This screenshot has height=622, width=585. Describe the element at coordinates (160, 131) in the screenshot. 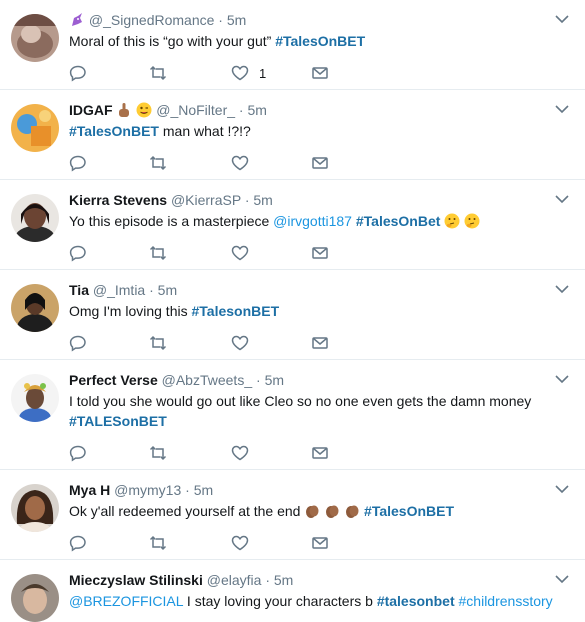

I see `tweet-text: #TalesOnBET man what !?!?` at that location.